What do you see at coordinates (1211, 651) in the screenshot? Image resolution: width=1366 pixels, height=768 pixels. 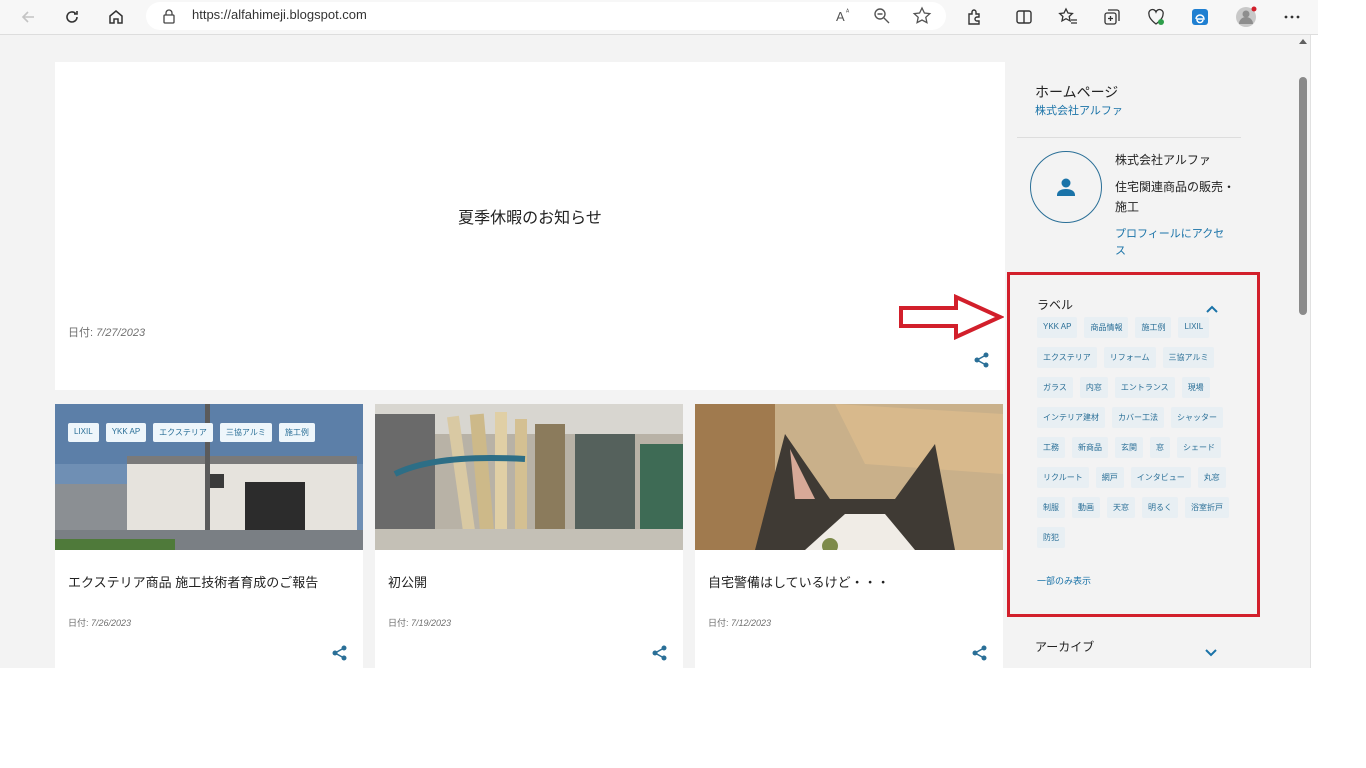 I see `chevron-down-icon` at bounding box center [1211, 651].